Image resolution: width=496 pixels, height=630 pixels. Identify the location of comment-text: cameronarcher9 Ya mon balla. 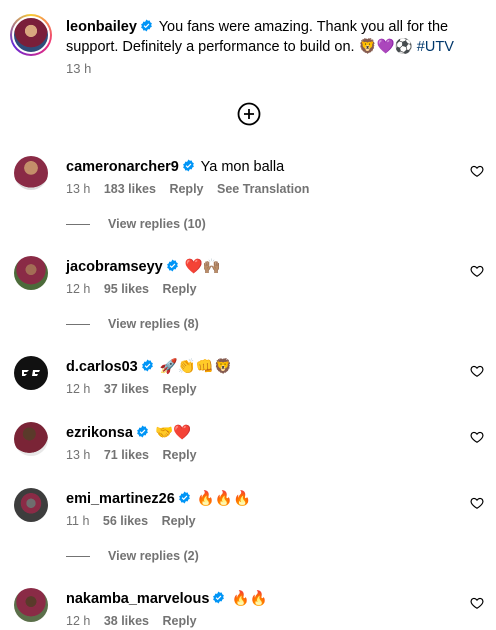
(175, 167).